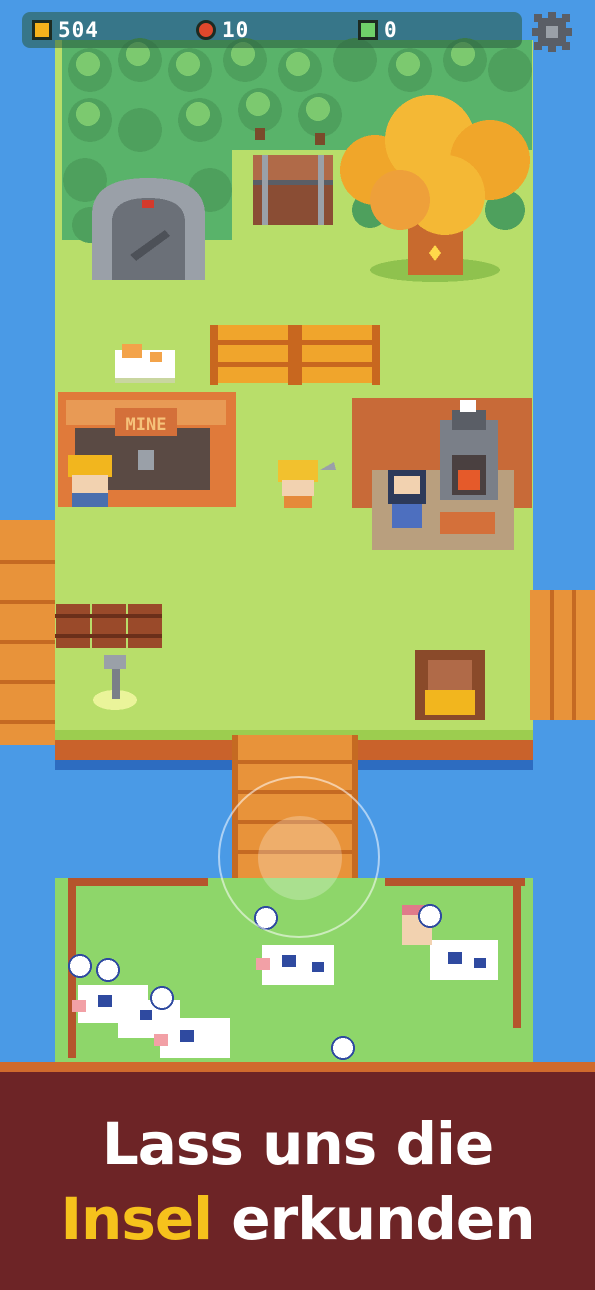 This screenshot has width=595, height=1290. I want to click on left-dock, so click(27, 632).